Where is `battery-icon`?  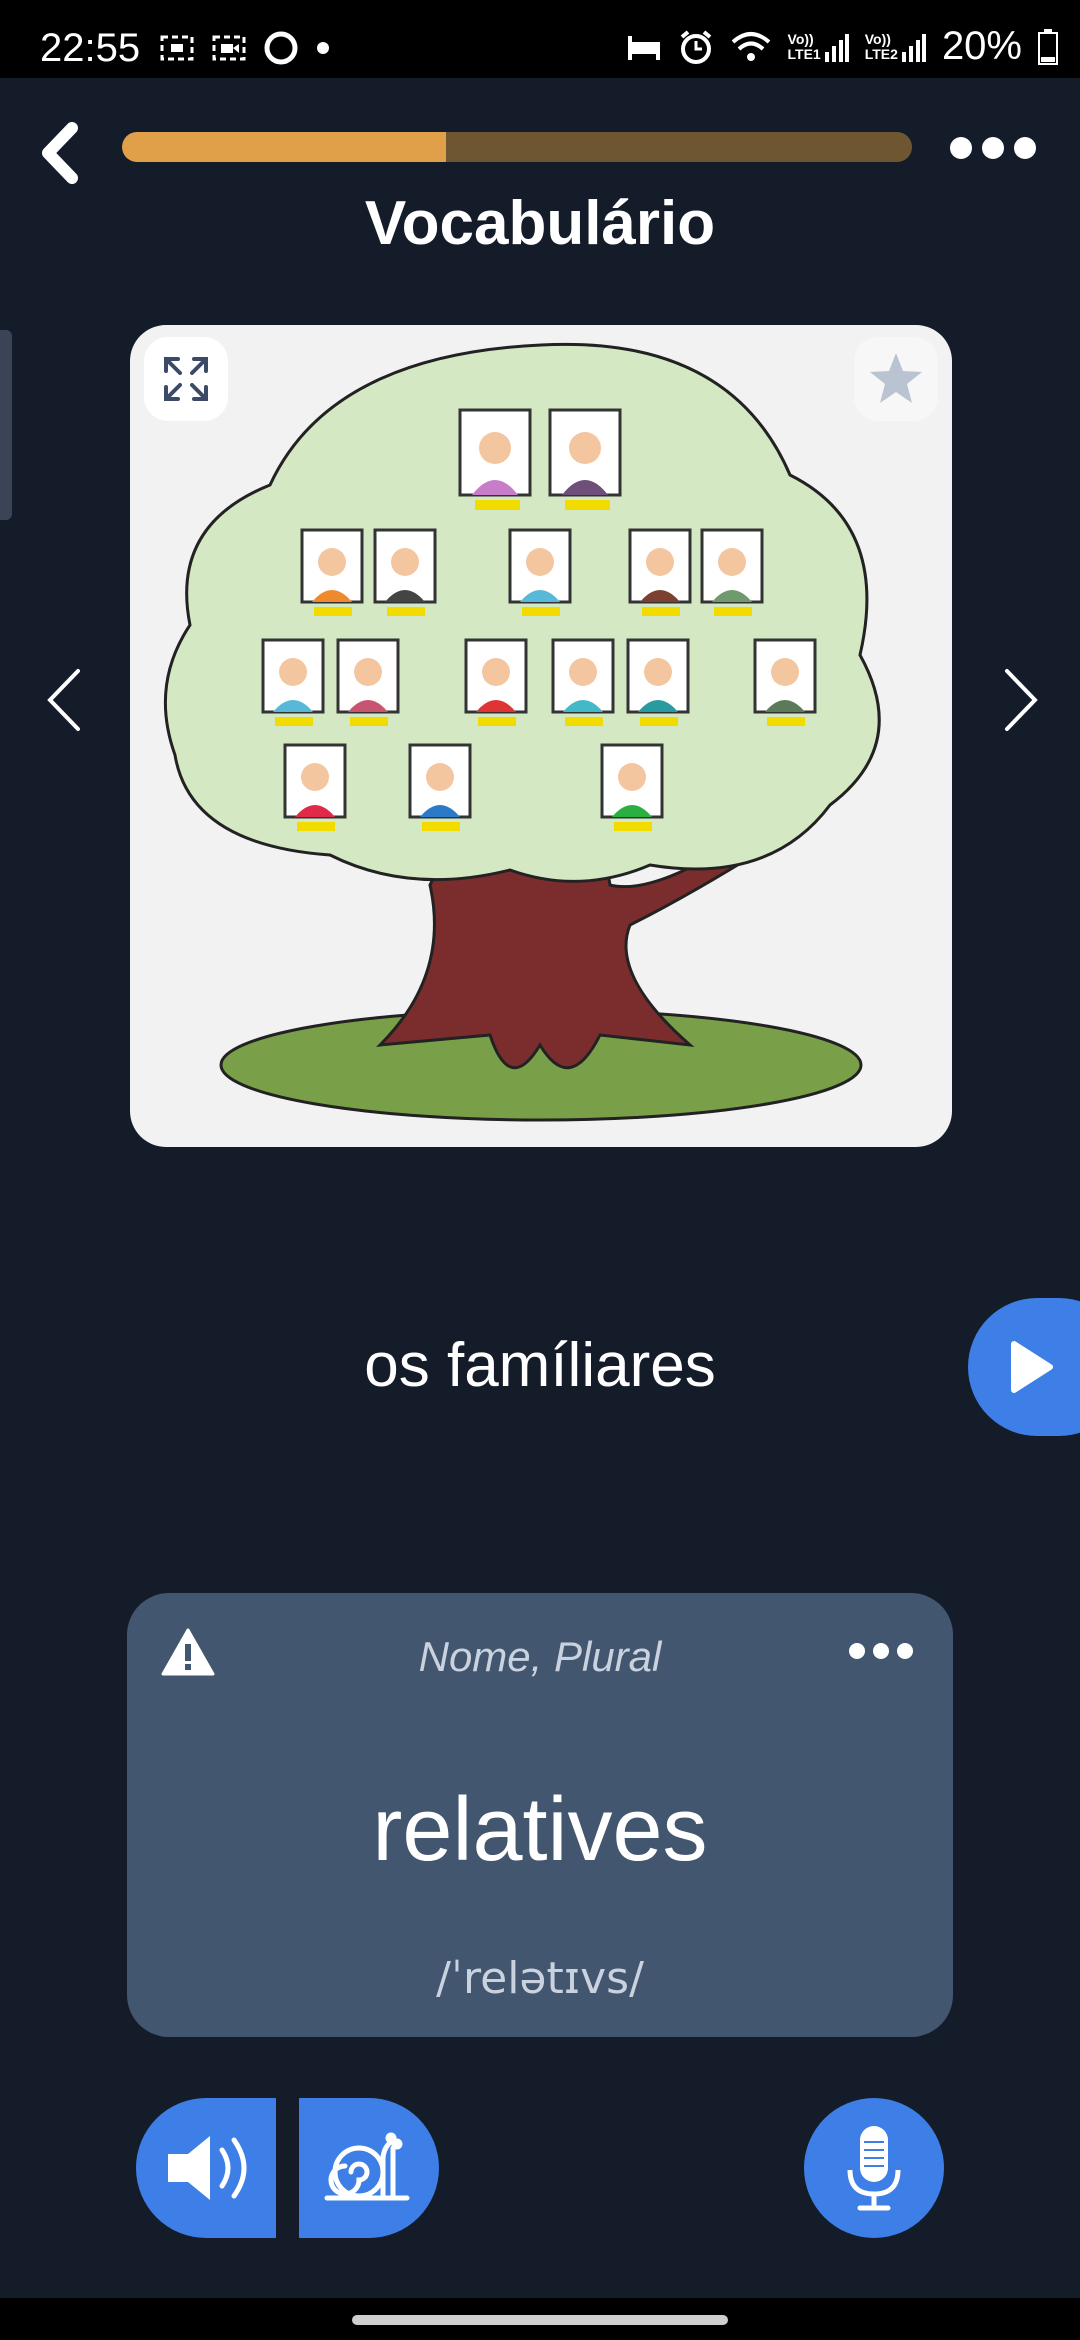
battery-icon is located at coordinates (1048, 46).